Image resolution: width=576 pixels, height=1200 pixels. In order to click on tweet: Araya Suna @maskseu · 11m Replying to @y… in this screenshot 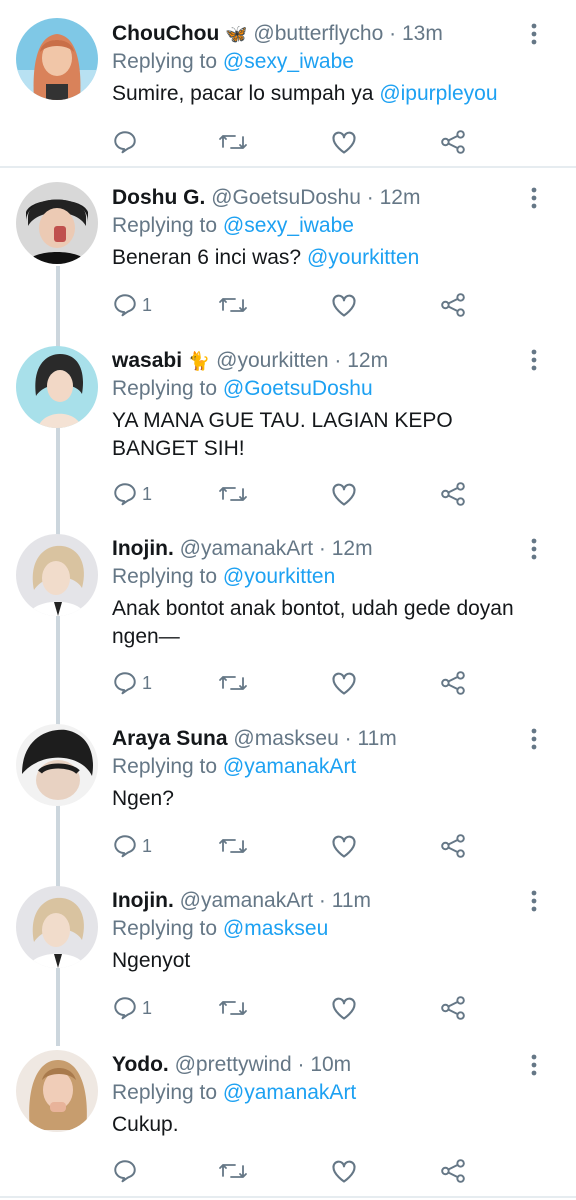, I will do `click(288, 799)`.